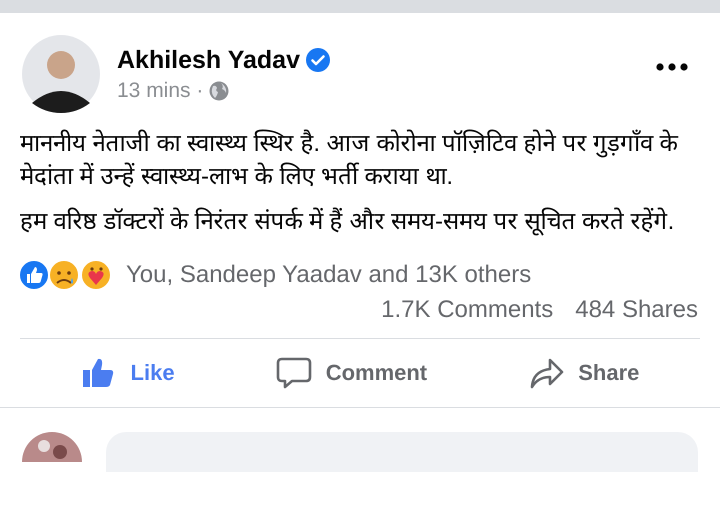  Describe the element at coordinates (467, 310) in the screenshot. I see `comment-count: 1.7K Comments` at that location.